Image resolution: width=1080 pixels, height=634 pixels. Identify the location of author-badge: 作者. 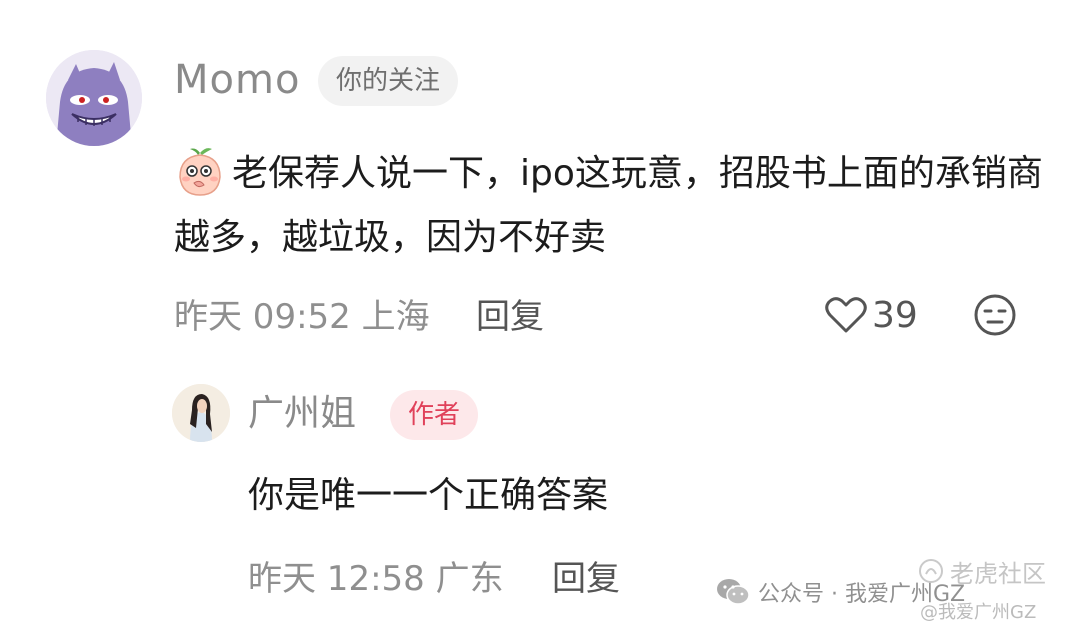
(434, 415).